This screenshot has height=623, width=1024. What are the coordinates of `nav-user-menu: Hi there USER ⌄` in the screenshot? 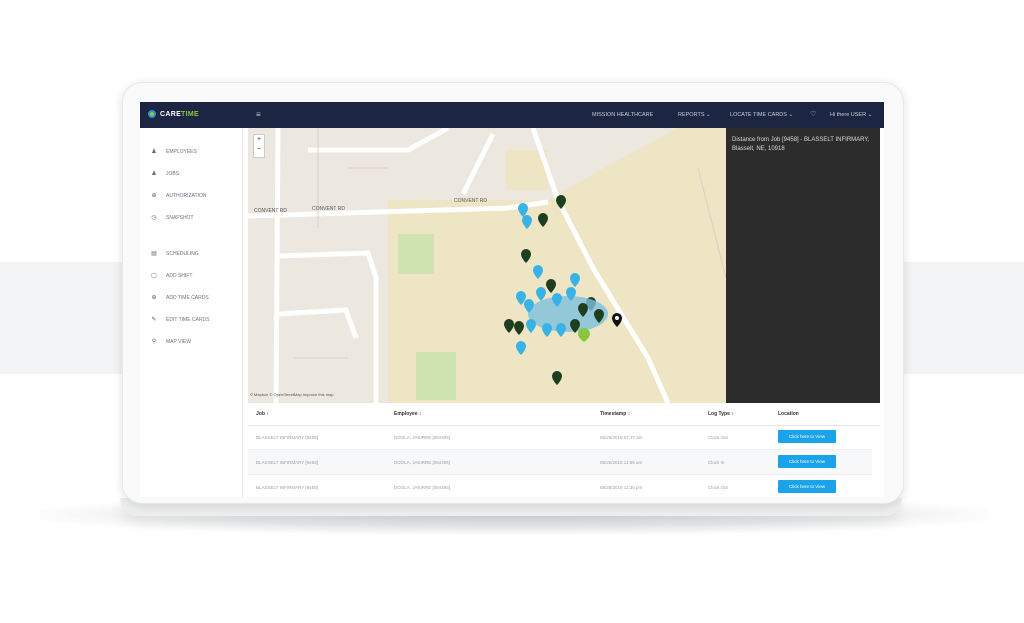 It's located at (851, 115).